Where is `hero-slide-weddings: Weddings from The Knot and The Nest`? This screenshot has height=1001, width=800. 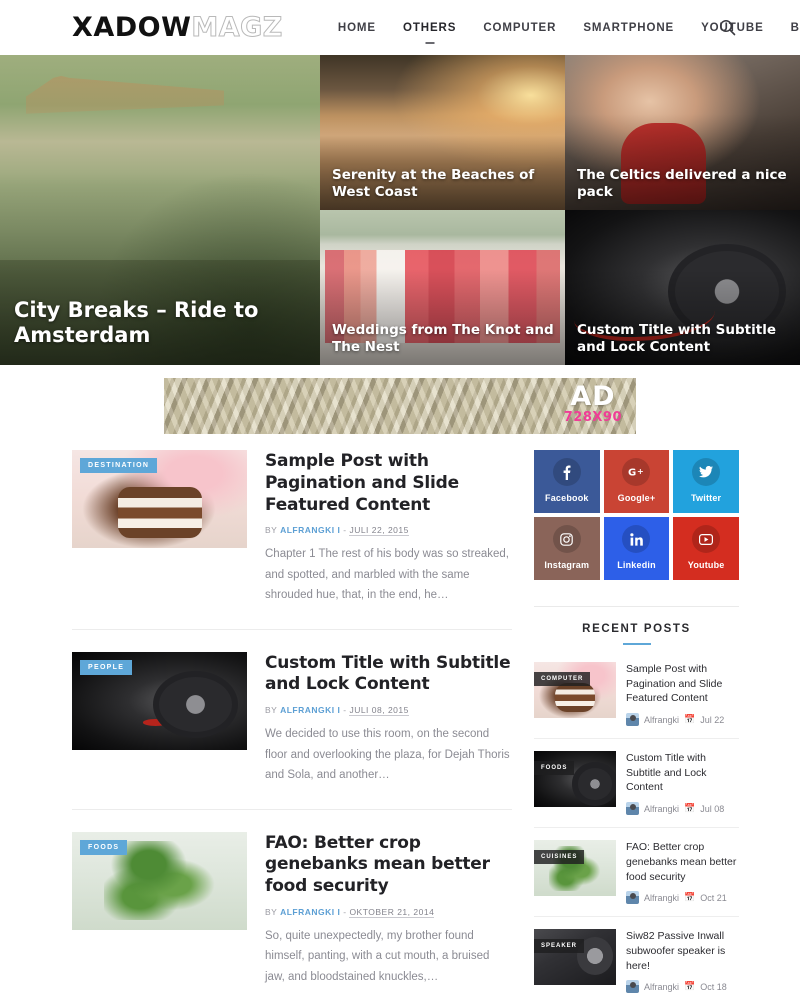
hero-slide-weddings: Weddings from The Knot and The Nest is located at coordinates (442, 287).